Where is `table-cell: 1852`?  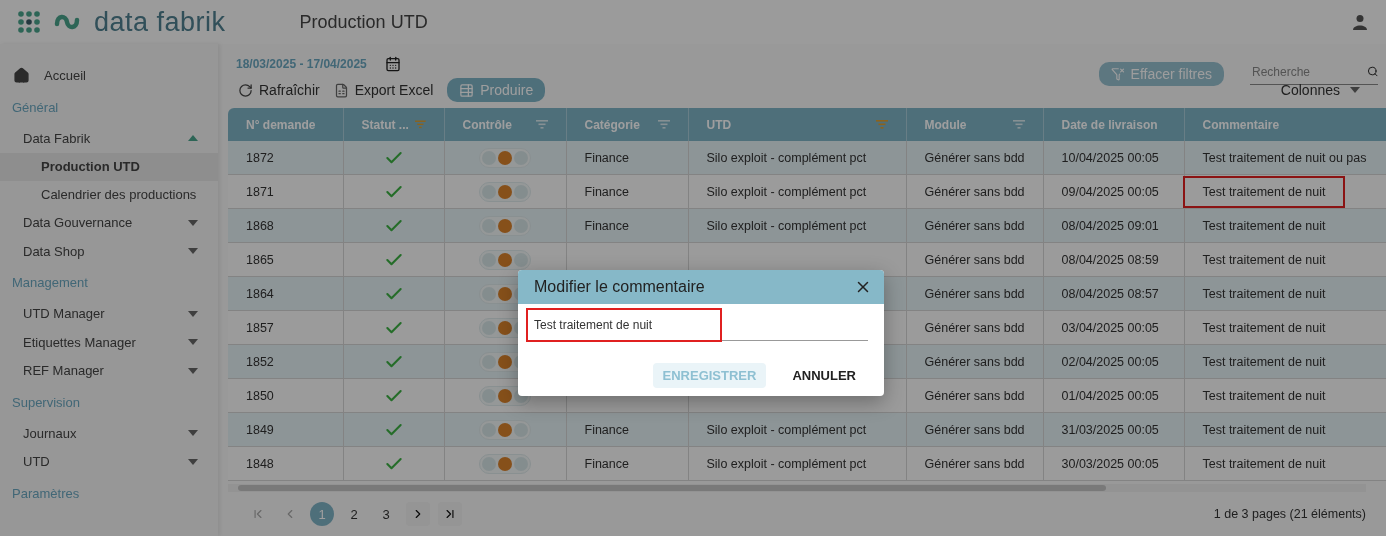 table-cell: 1852 is located at coordinates (285, 361).